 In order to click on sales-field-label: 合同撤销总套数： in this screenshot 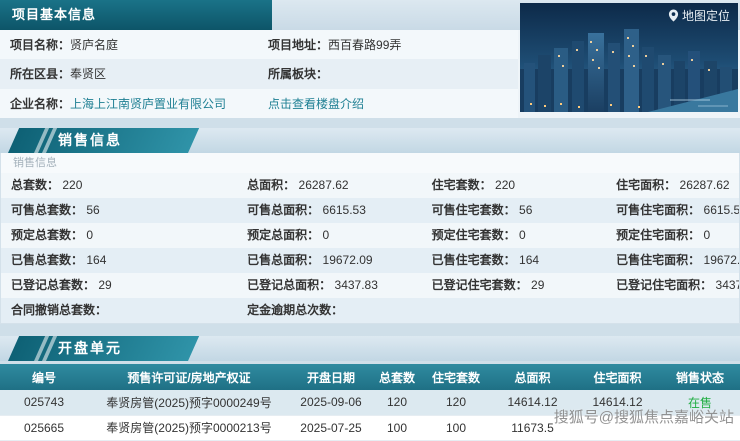, I will do `click(59, 310)`.